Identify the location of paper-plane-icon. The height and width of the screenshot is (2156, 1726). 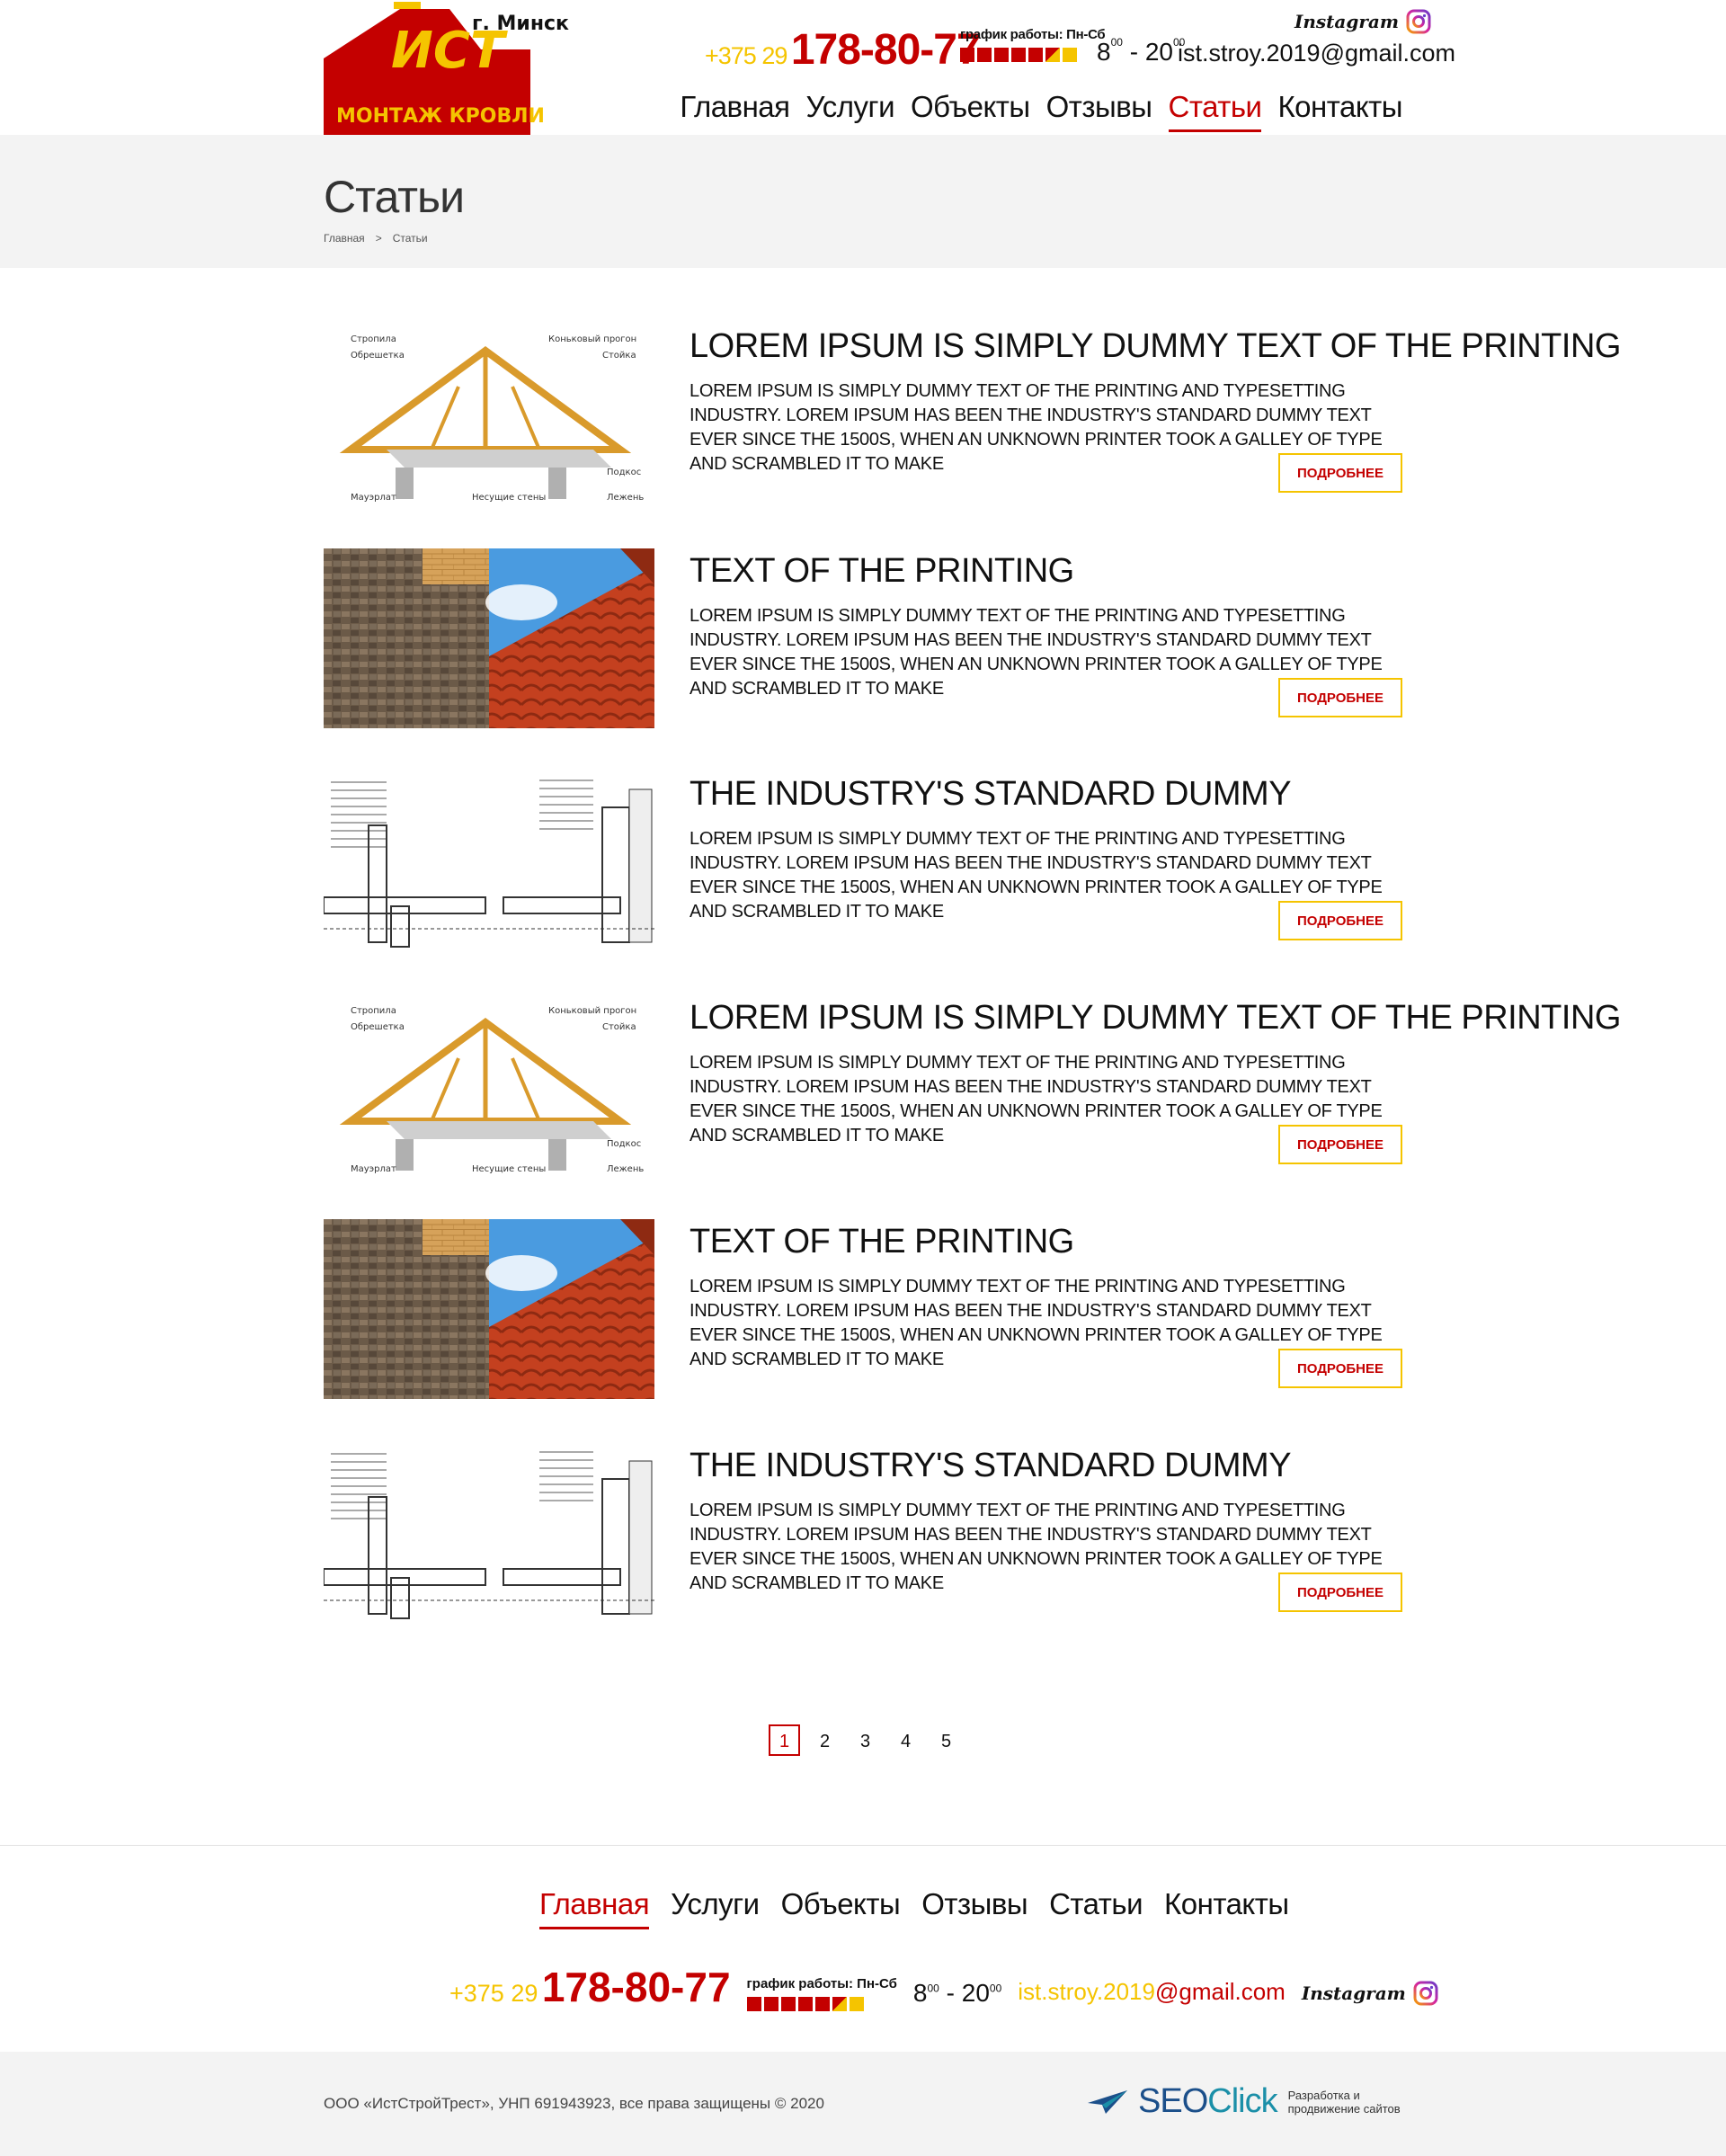
(1107, 2101).